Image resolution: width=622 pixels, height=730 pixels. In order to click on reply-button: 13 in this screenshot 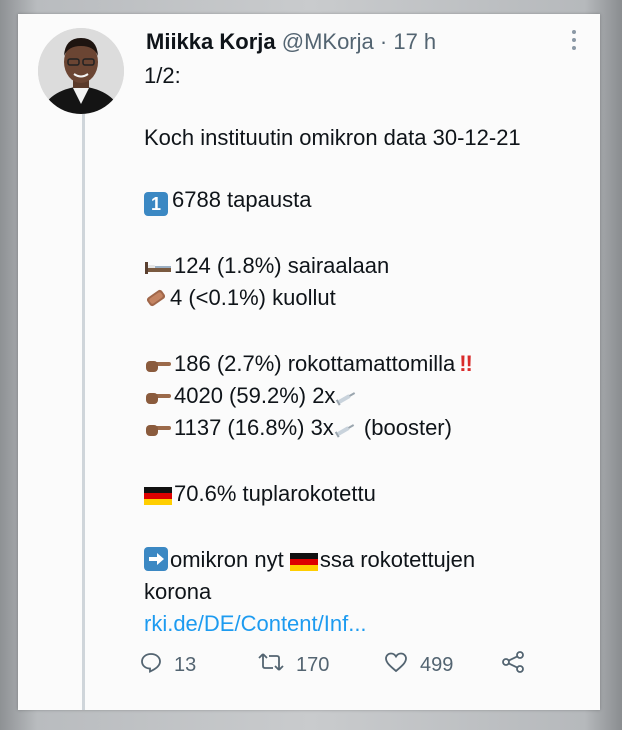, I will do `click(168, 665)`.